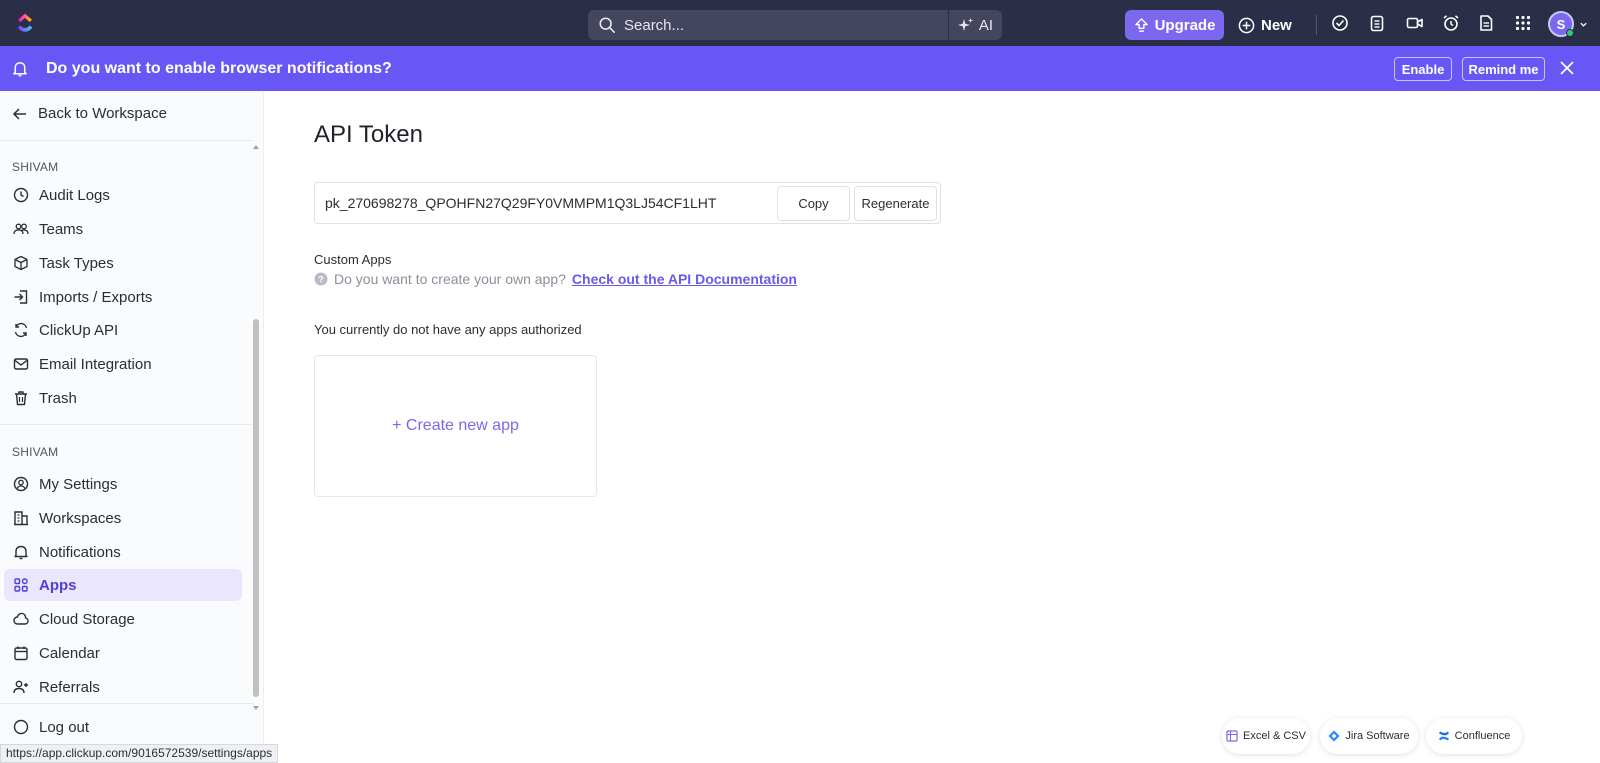 The height and width of the screenshot is (763, 1600). Describe the element at coordinates (96, 297) in the screenshot. I see `sidebar-item-label: Imports / Exports` at that location.